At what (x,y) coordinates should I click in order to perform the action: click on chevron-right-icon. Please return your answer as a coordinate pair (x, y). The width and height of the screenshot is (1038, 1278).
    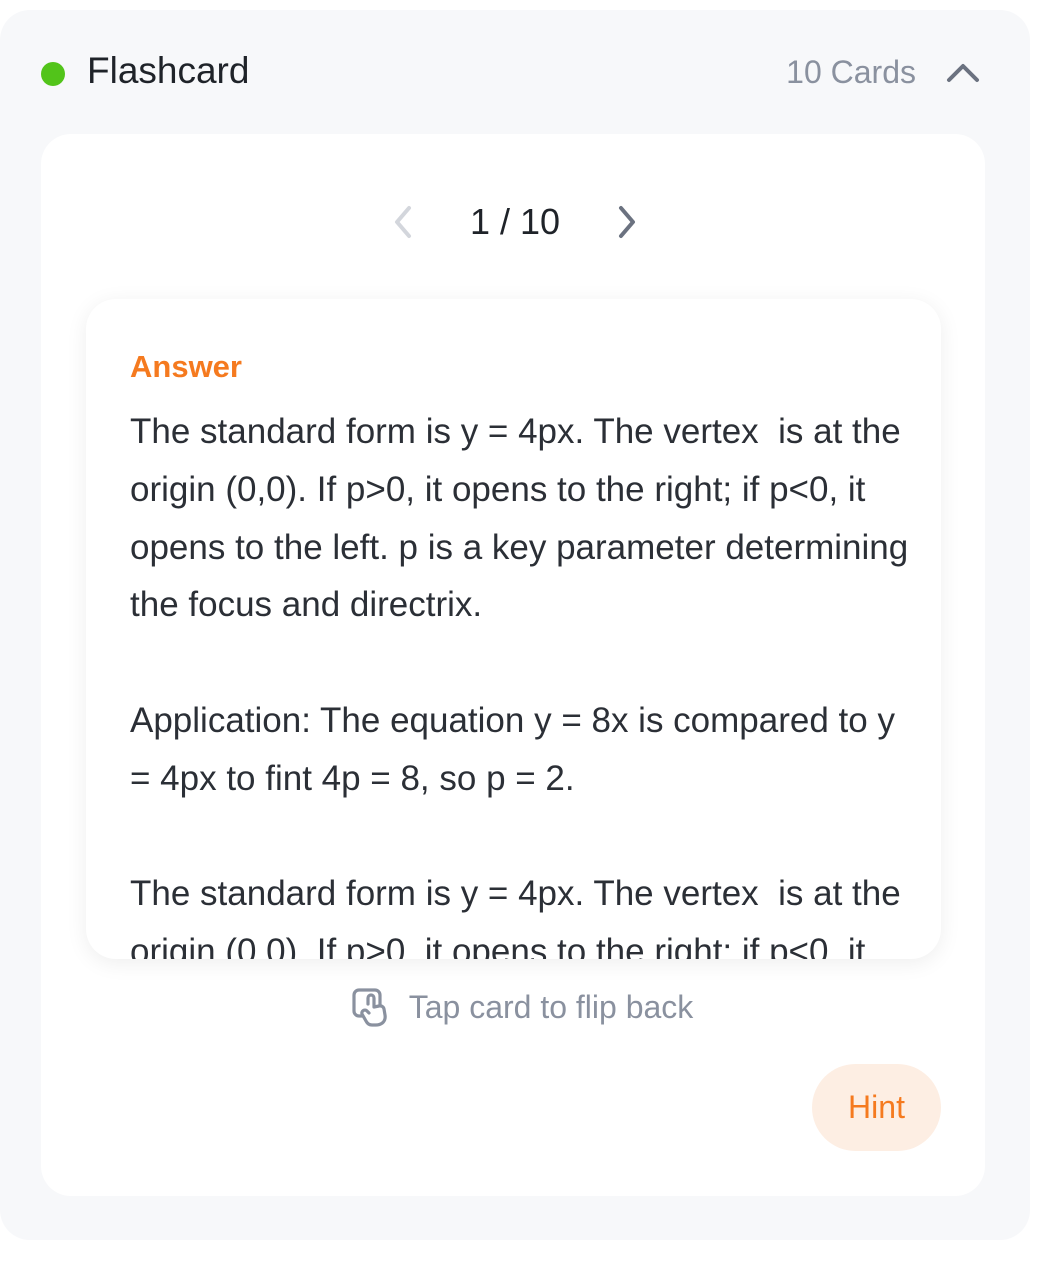
    Looking at the image, I should click on (627, 222).